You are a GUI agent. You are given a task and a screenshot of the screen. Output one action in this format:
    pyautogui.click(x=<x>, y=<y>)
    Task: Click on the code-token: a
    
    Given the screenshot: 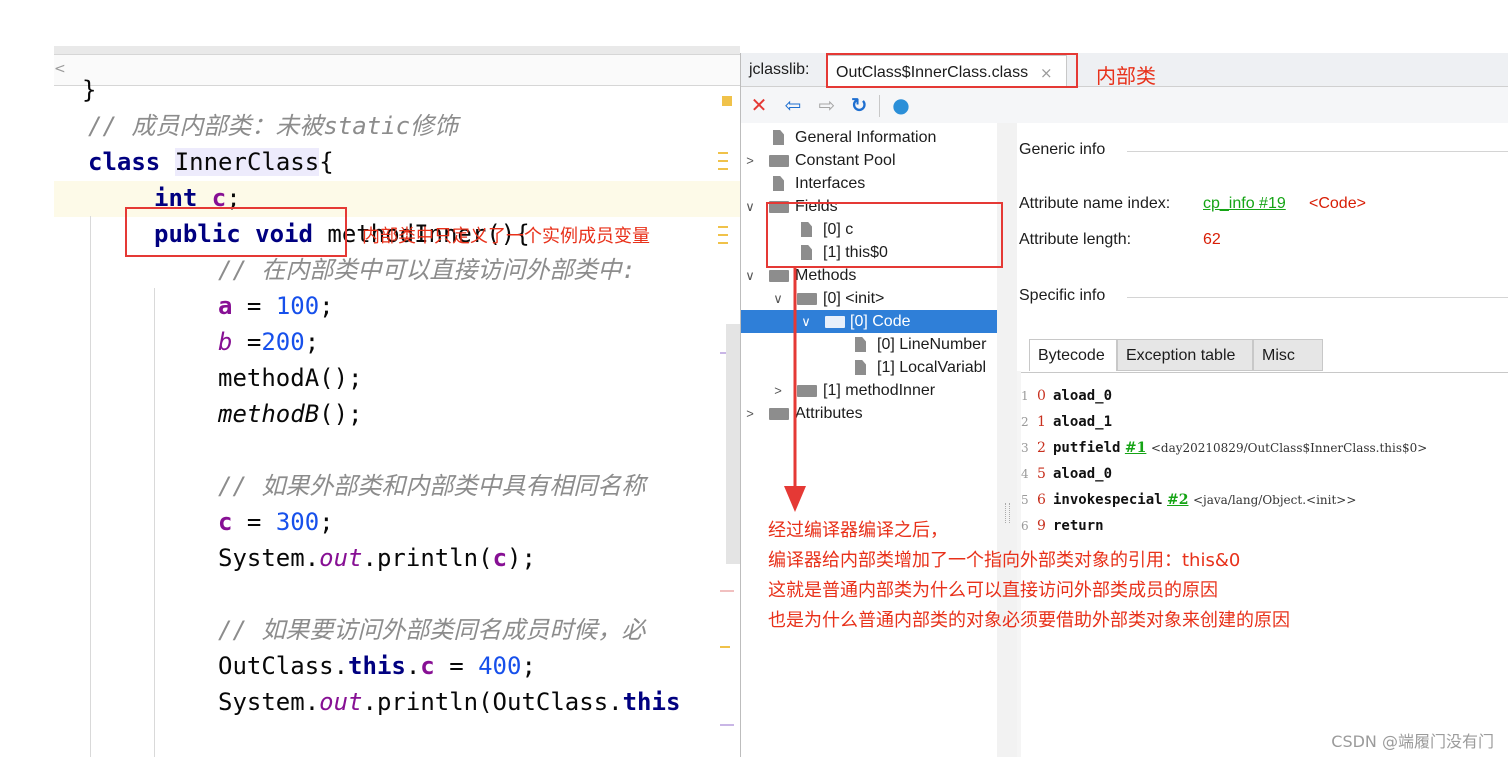 What is the action you would take?
    pyautogui.click(x=225, y=306)
    